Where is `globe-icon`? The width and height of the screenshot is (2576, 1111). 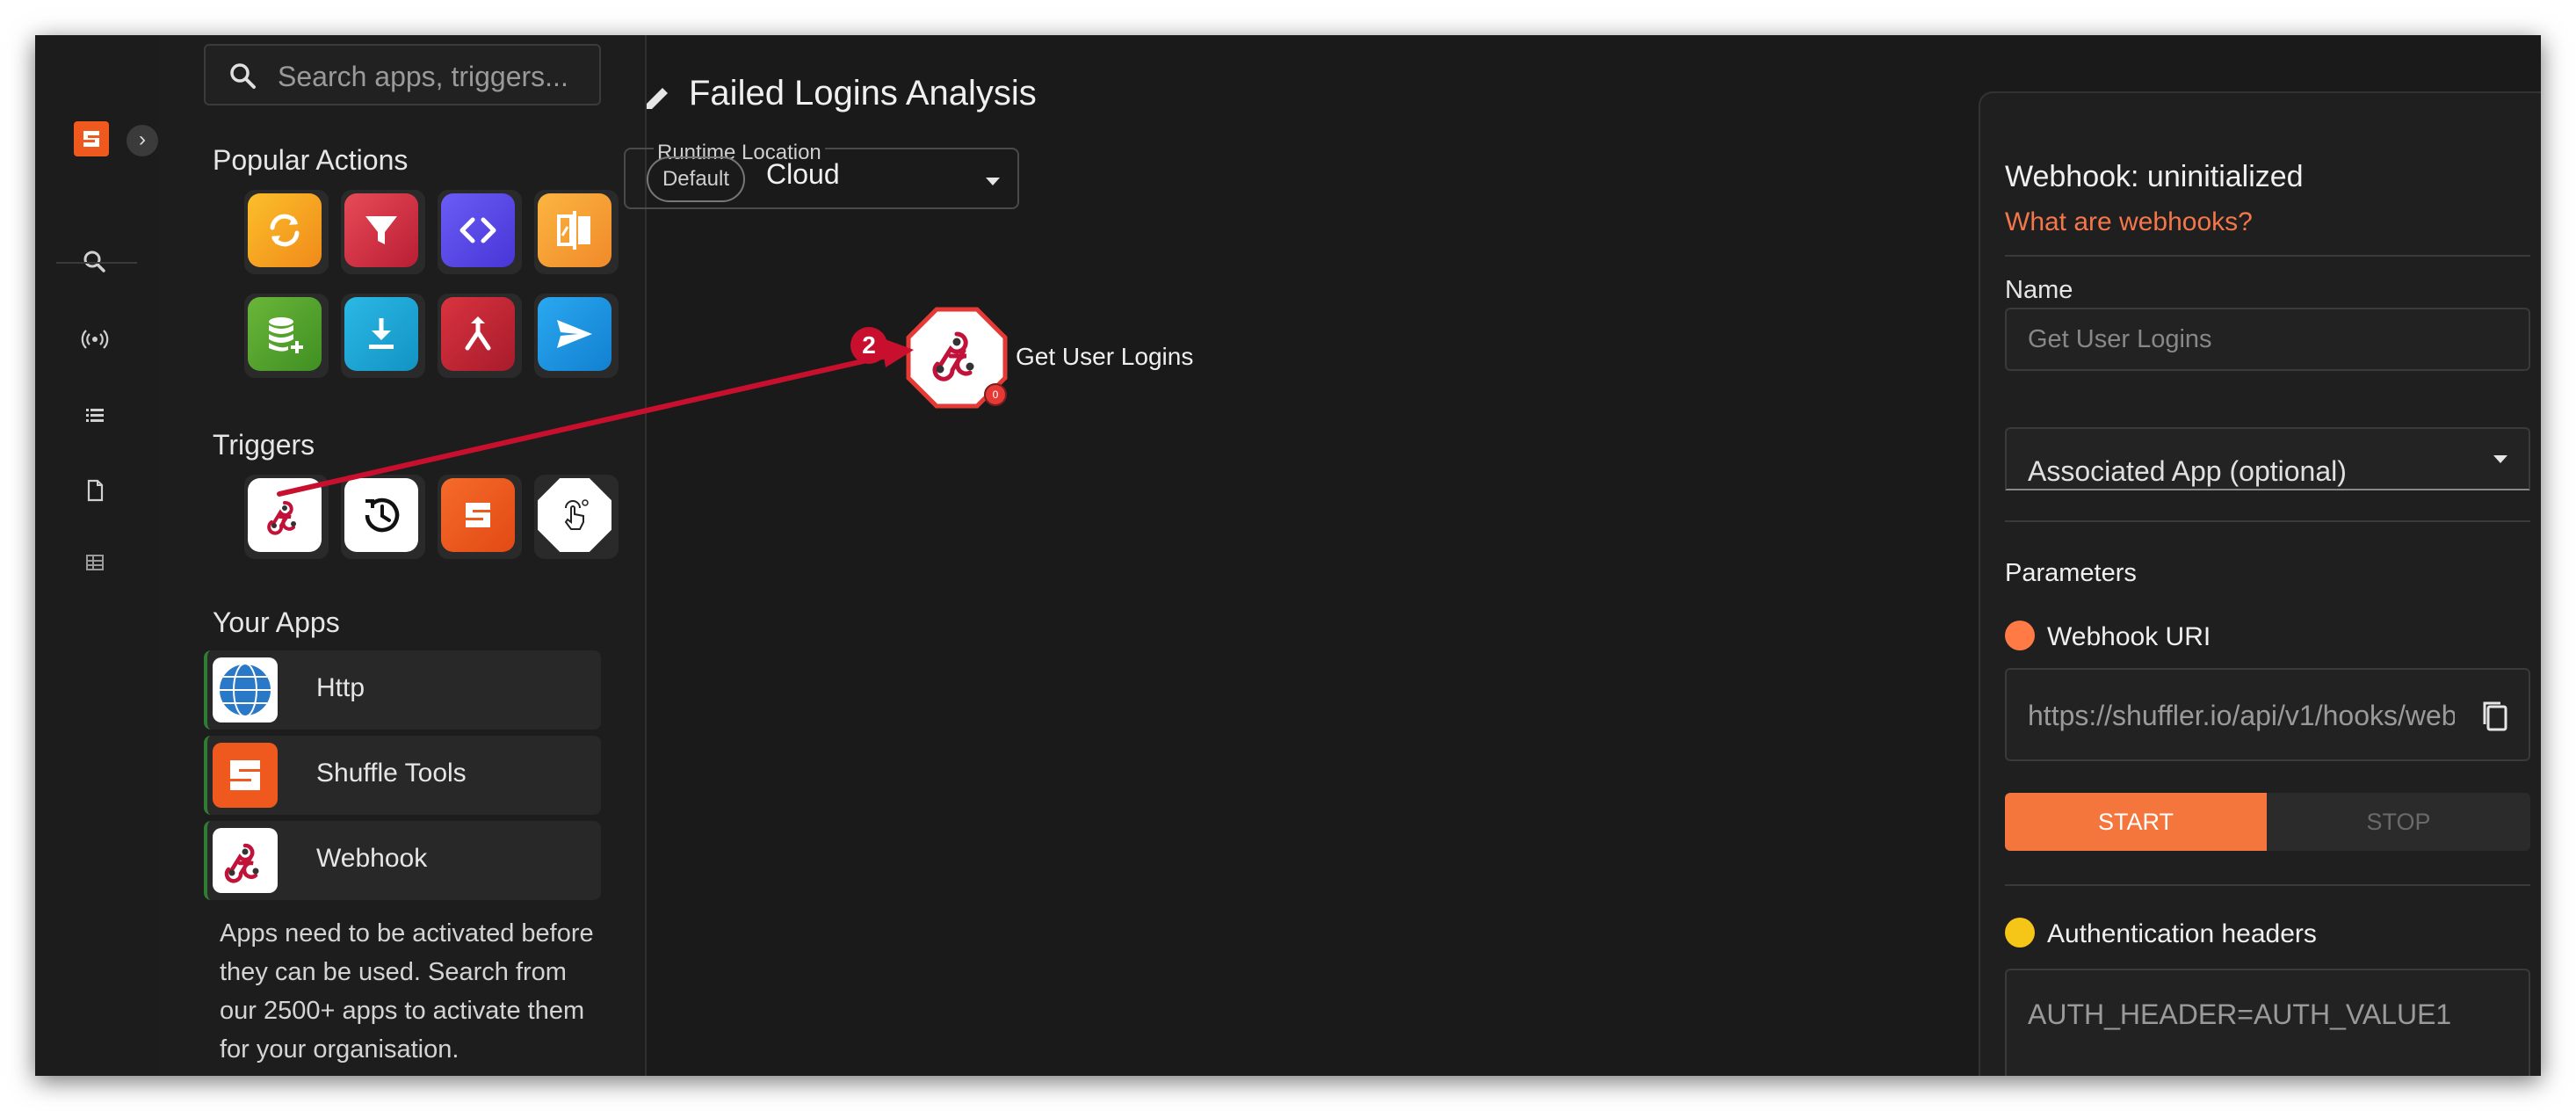 globe-icon is located at coordinates (245, 690).